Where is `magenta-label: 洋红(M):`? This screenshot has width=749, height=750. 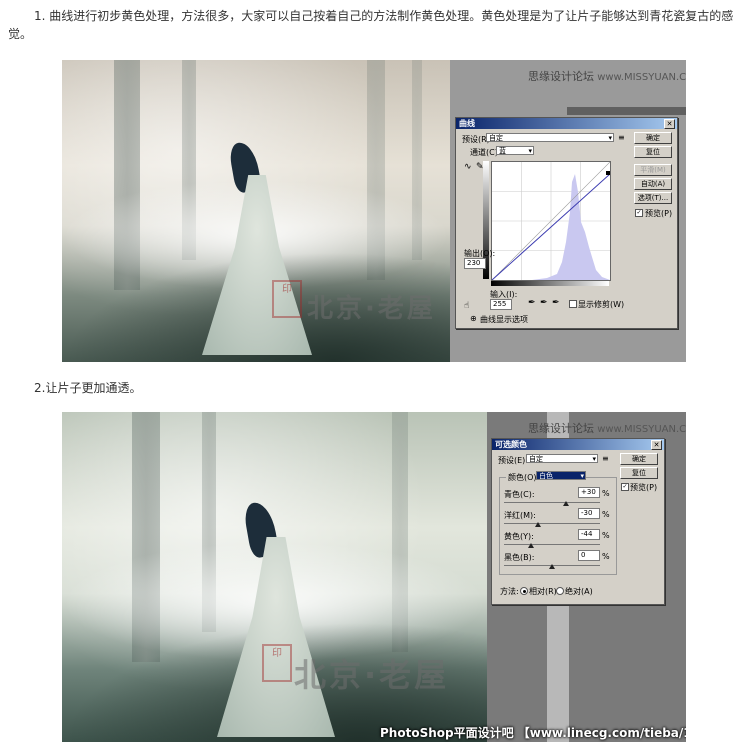
magenta-label: 洋红(M): is located at coordinates (520, 515).